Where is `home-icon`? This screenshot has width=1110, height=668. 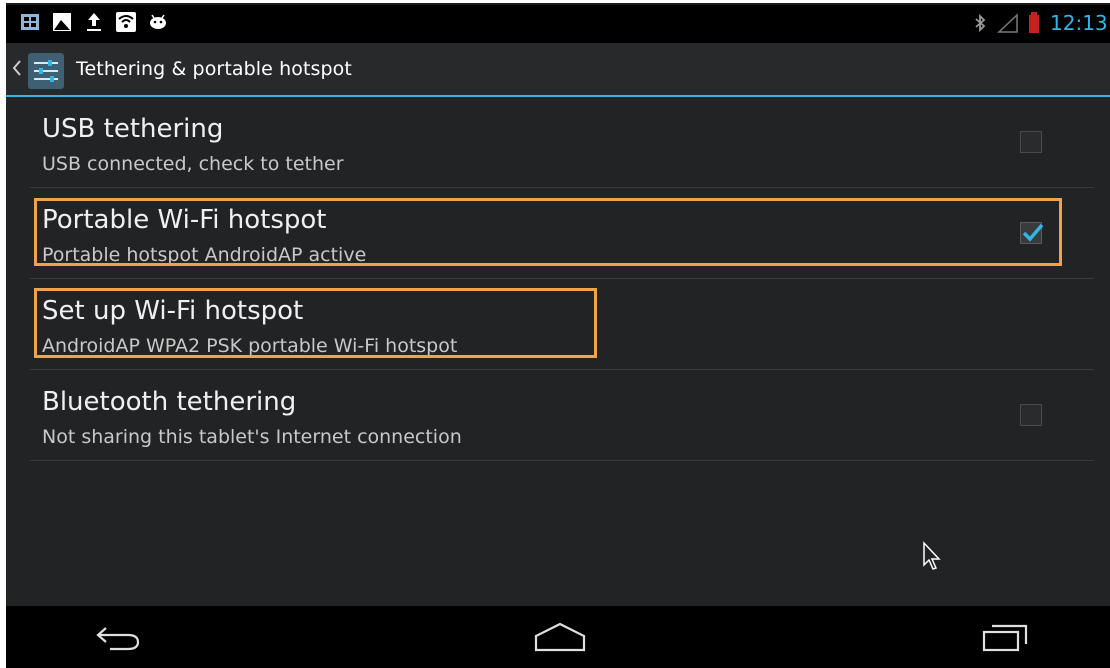 home-icon is located at coordinates (560, 637).